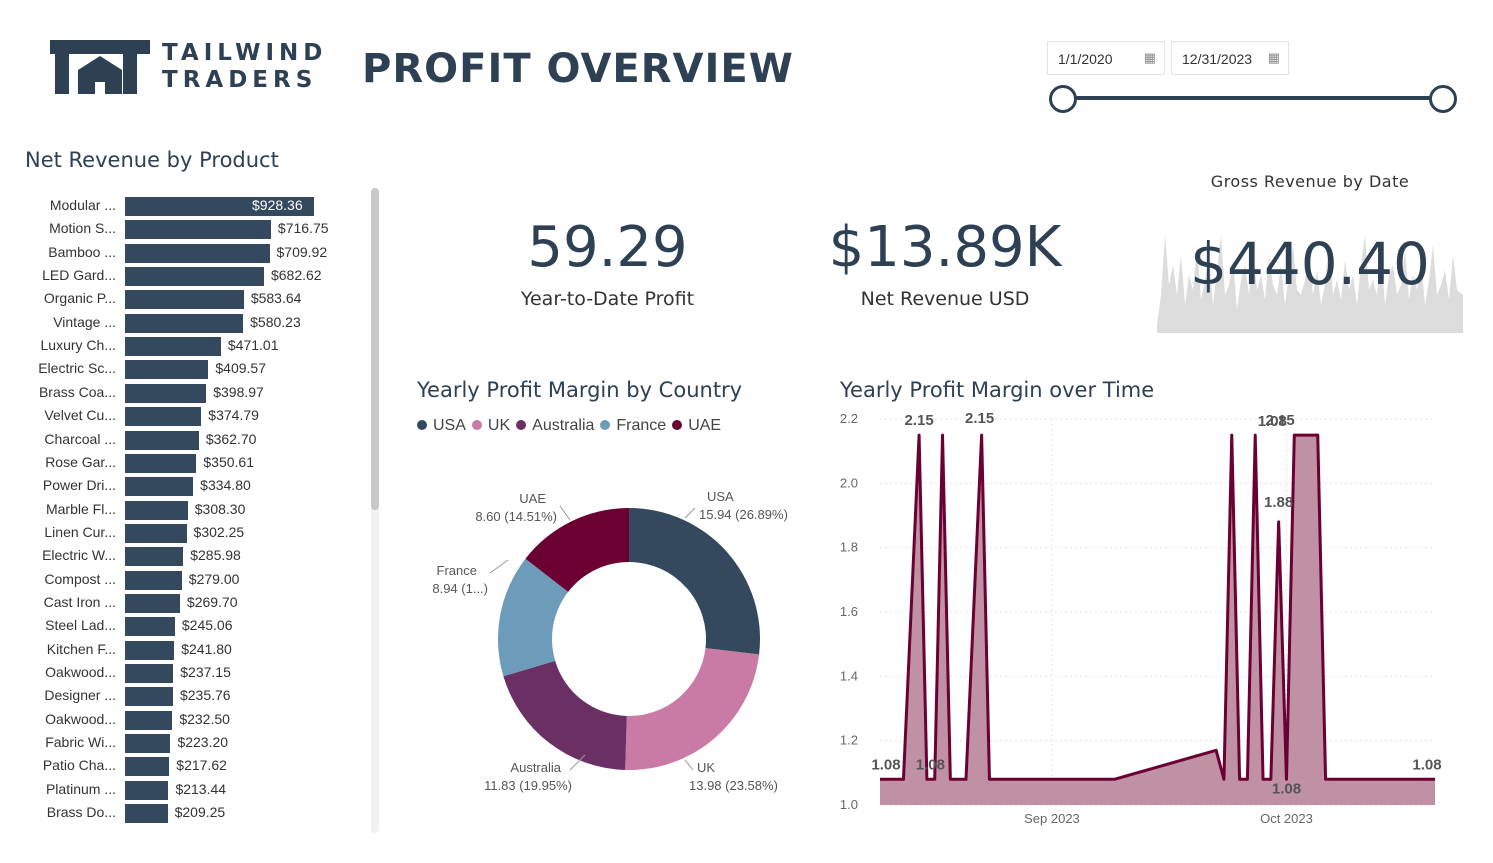 The width and height of the screenshot is (1493, 863). I want to click on bar-value-label: $334.80, so click(225, 485).